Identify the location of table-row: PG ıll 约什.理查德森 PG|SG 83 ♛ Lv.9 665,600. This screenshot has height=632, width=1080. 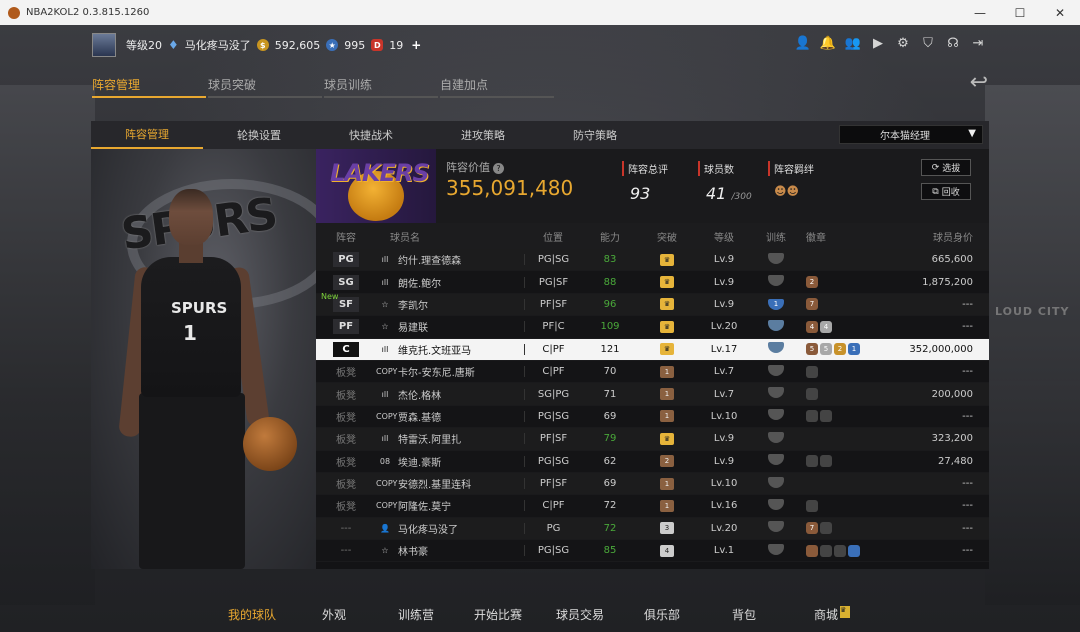
(652, 260).